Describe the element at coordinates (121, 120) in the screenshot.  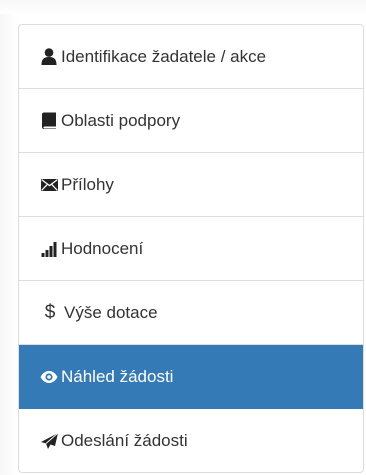
I see `nav-item-label: Oblasti podpory` at that location.